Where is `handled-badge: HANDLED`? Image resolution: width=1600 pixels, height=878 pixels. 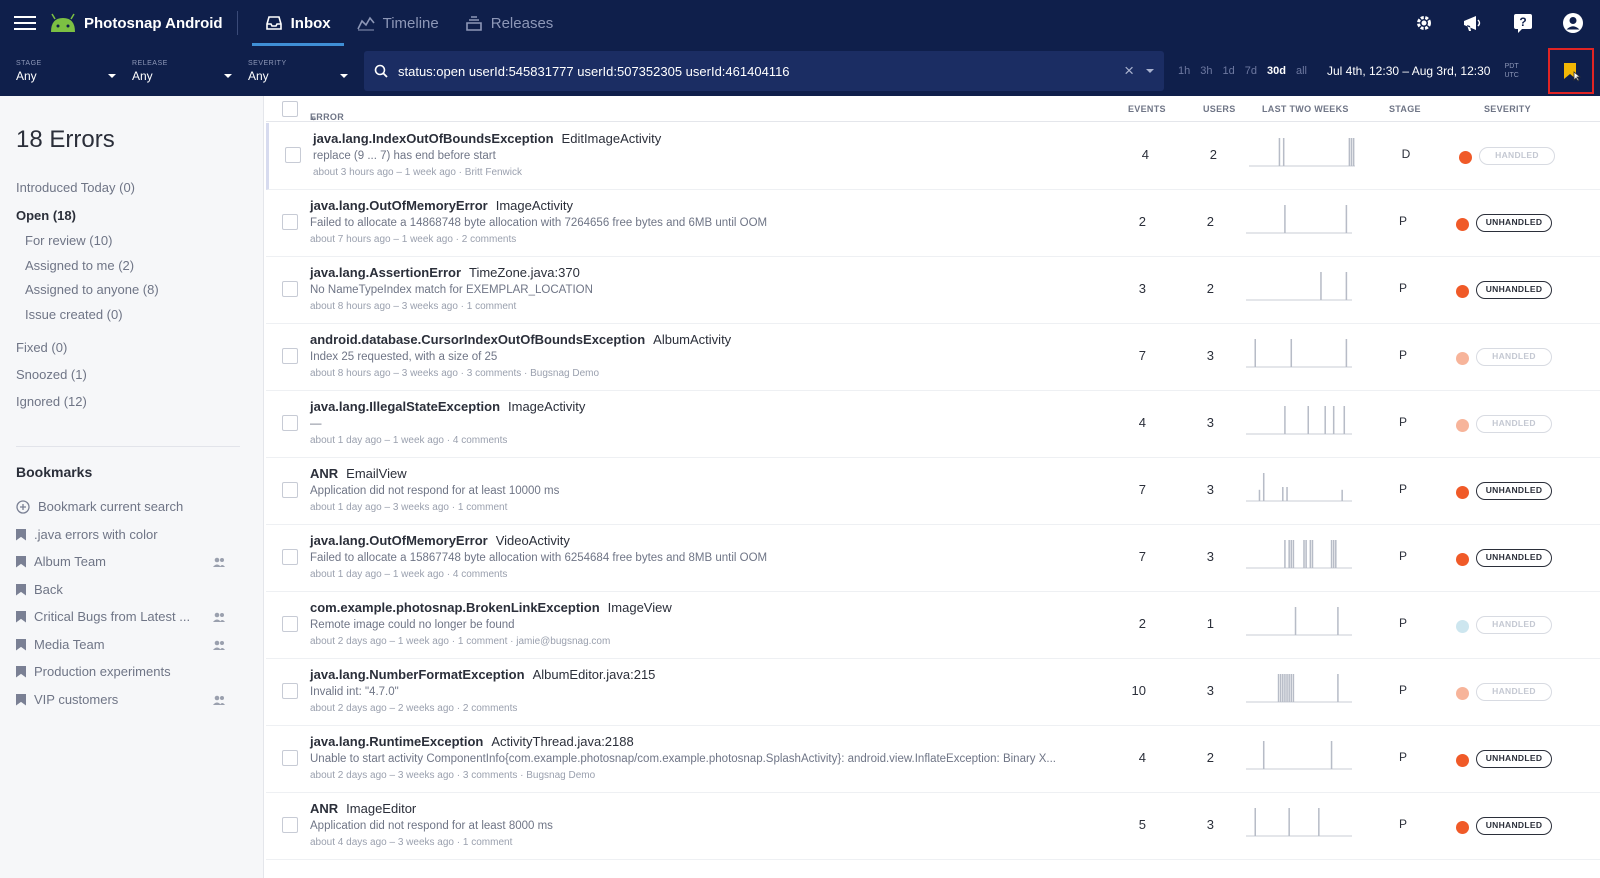 handled-badge: HANDLED is located at coordinates (1514, 625).